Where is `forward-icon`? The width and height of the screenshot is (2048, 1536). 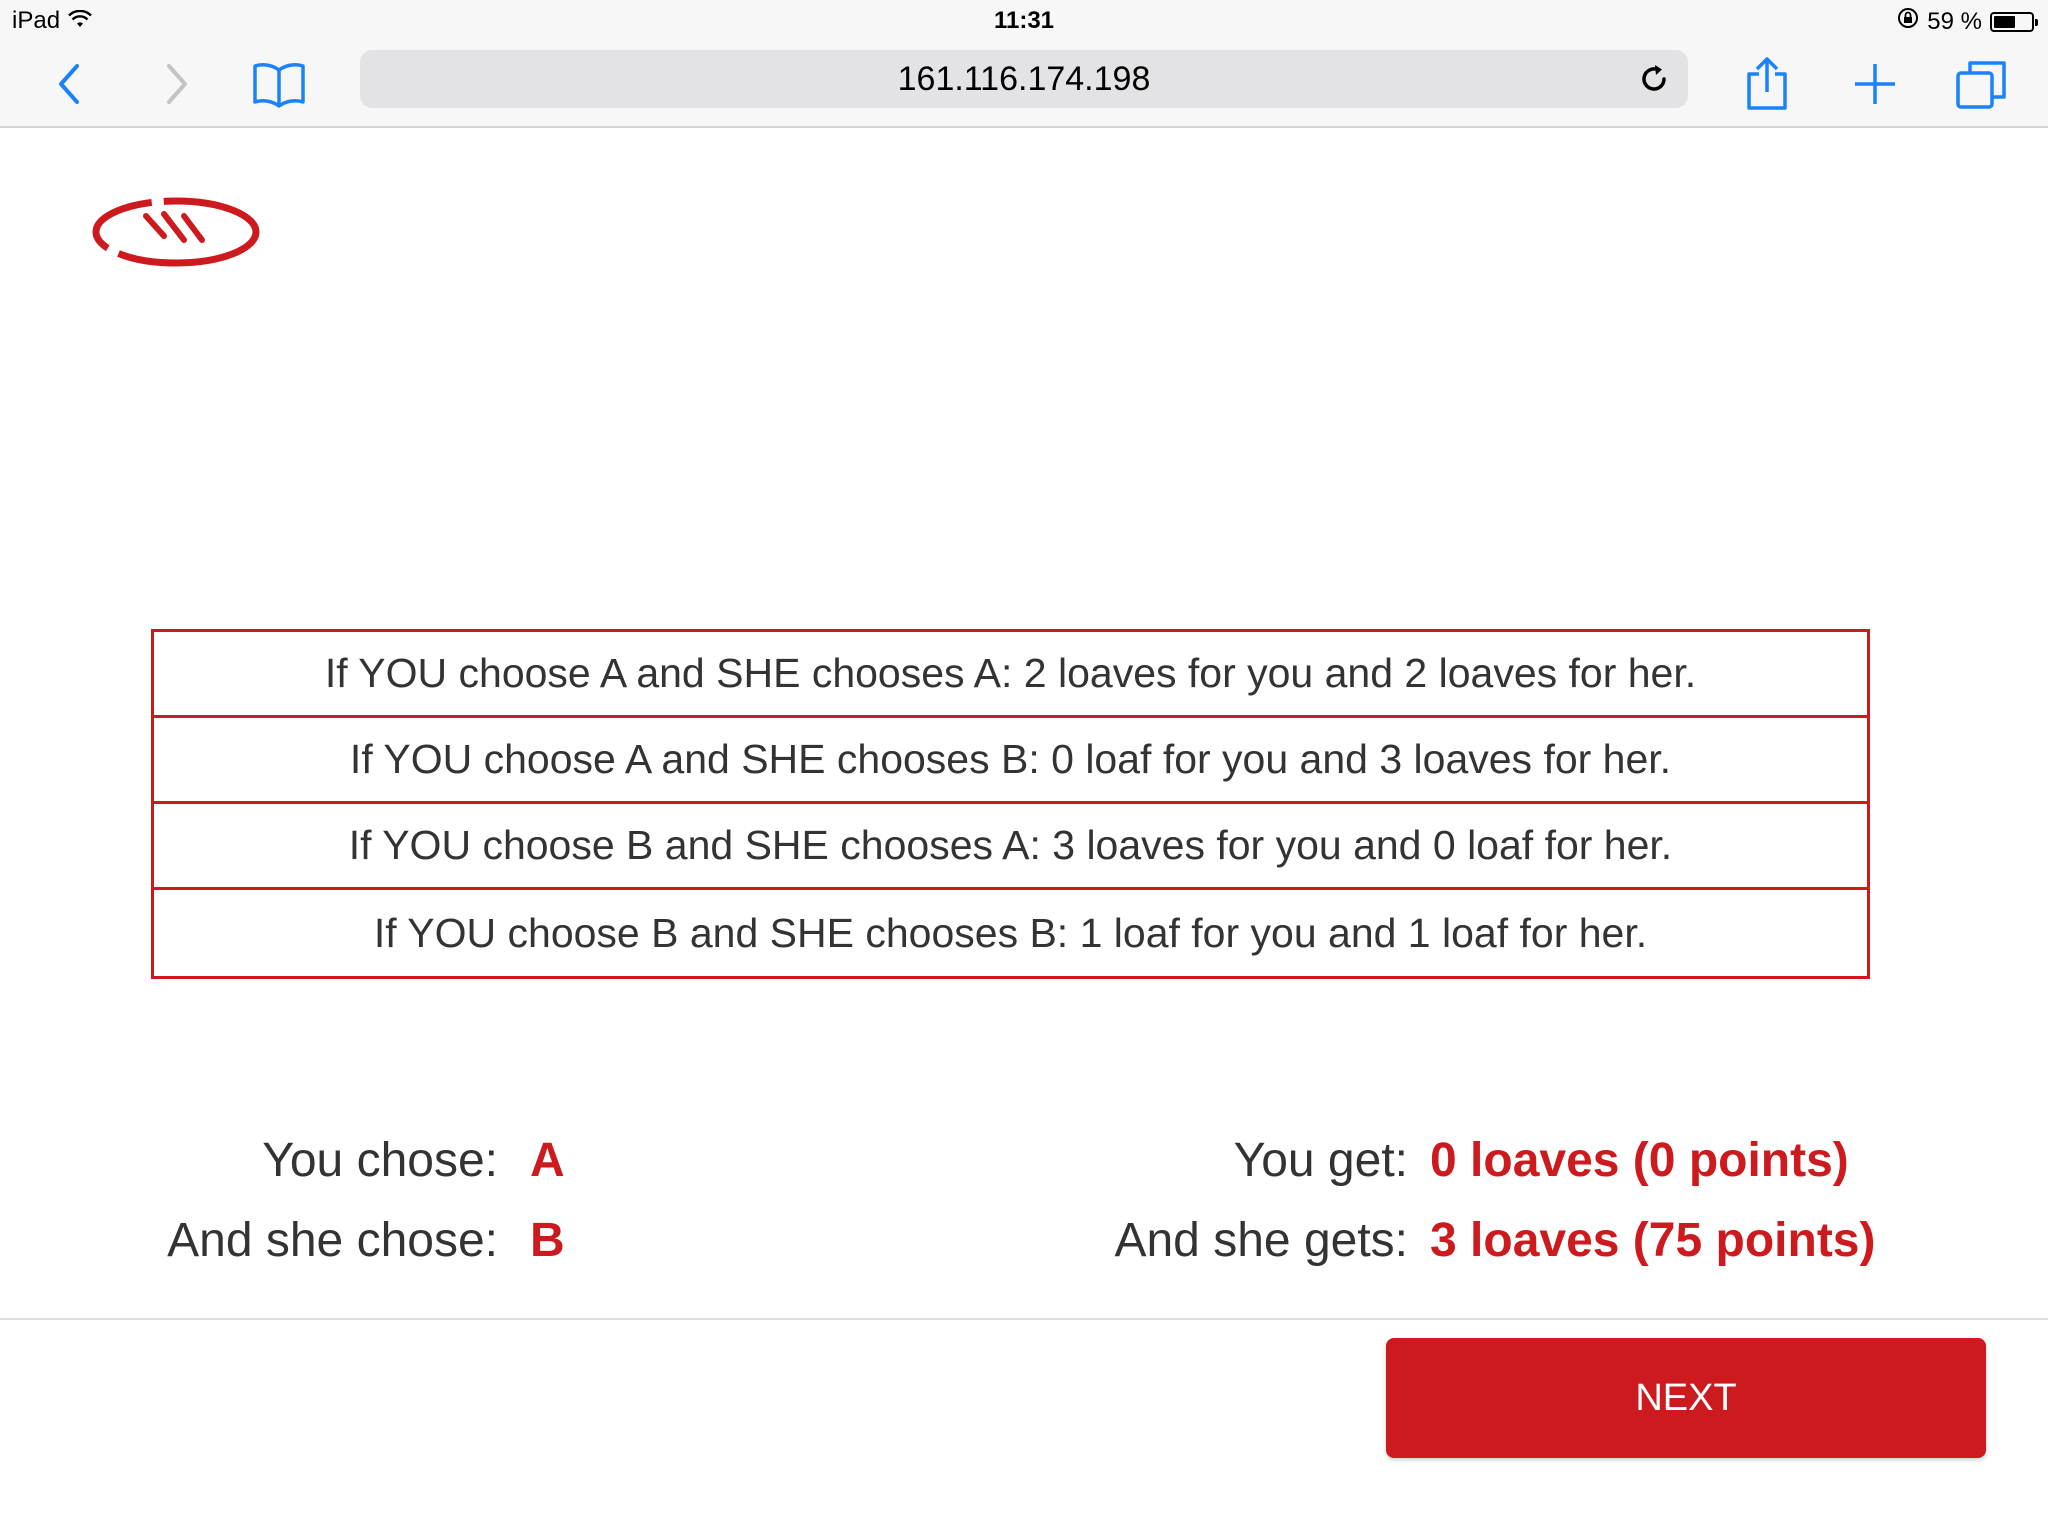
forward-icon is located at coordinates (177, 84).